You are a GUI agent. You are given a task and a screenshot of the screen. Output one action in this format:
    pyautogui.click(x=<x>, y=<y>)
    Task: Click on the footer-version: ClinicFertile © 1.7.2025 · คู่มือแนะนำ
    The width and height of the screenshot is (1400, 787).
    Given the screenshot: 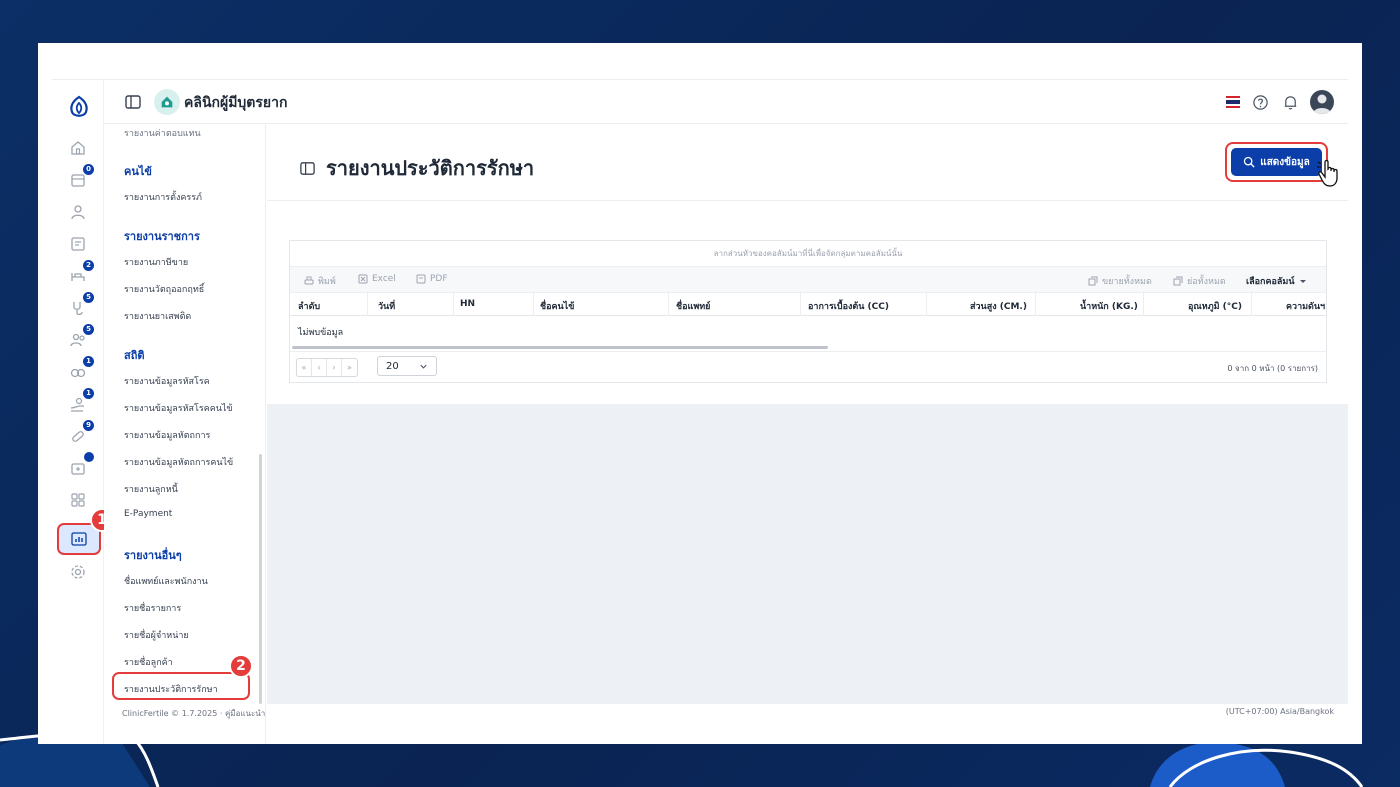 What is the action you would take?
    pyautogui.click(x=194, y=713)
    